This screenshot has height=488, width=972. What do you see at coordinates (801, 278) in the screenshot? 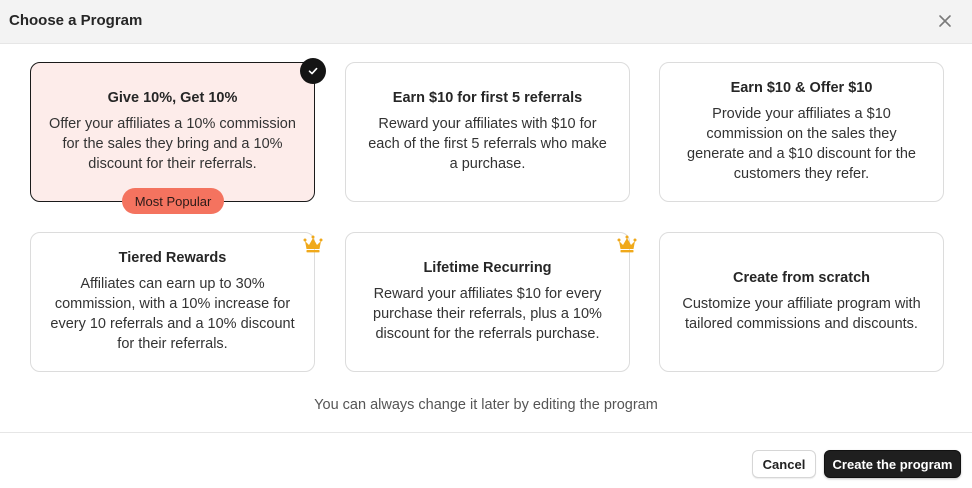
I see `program-card-title: Create from scratch` at bounding box center [801, 278].